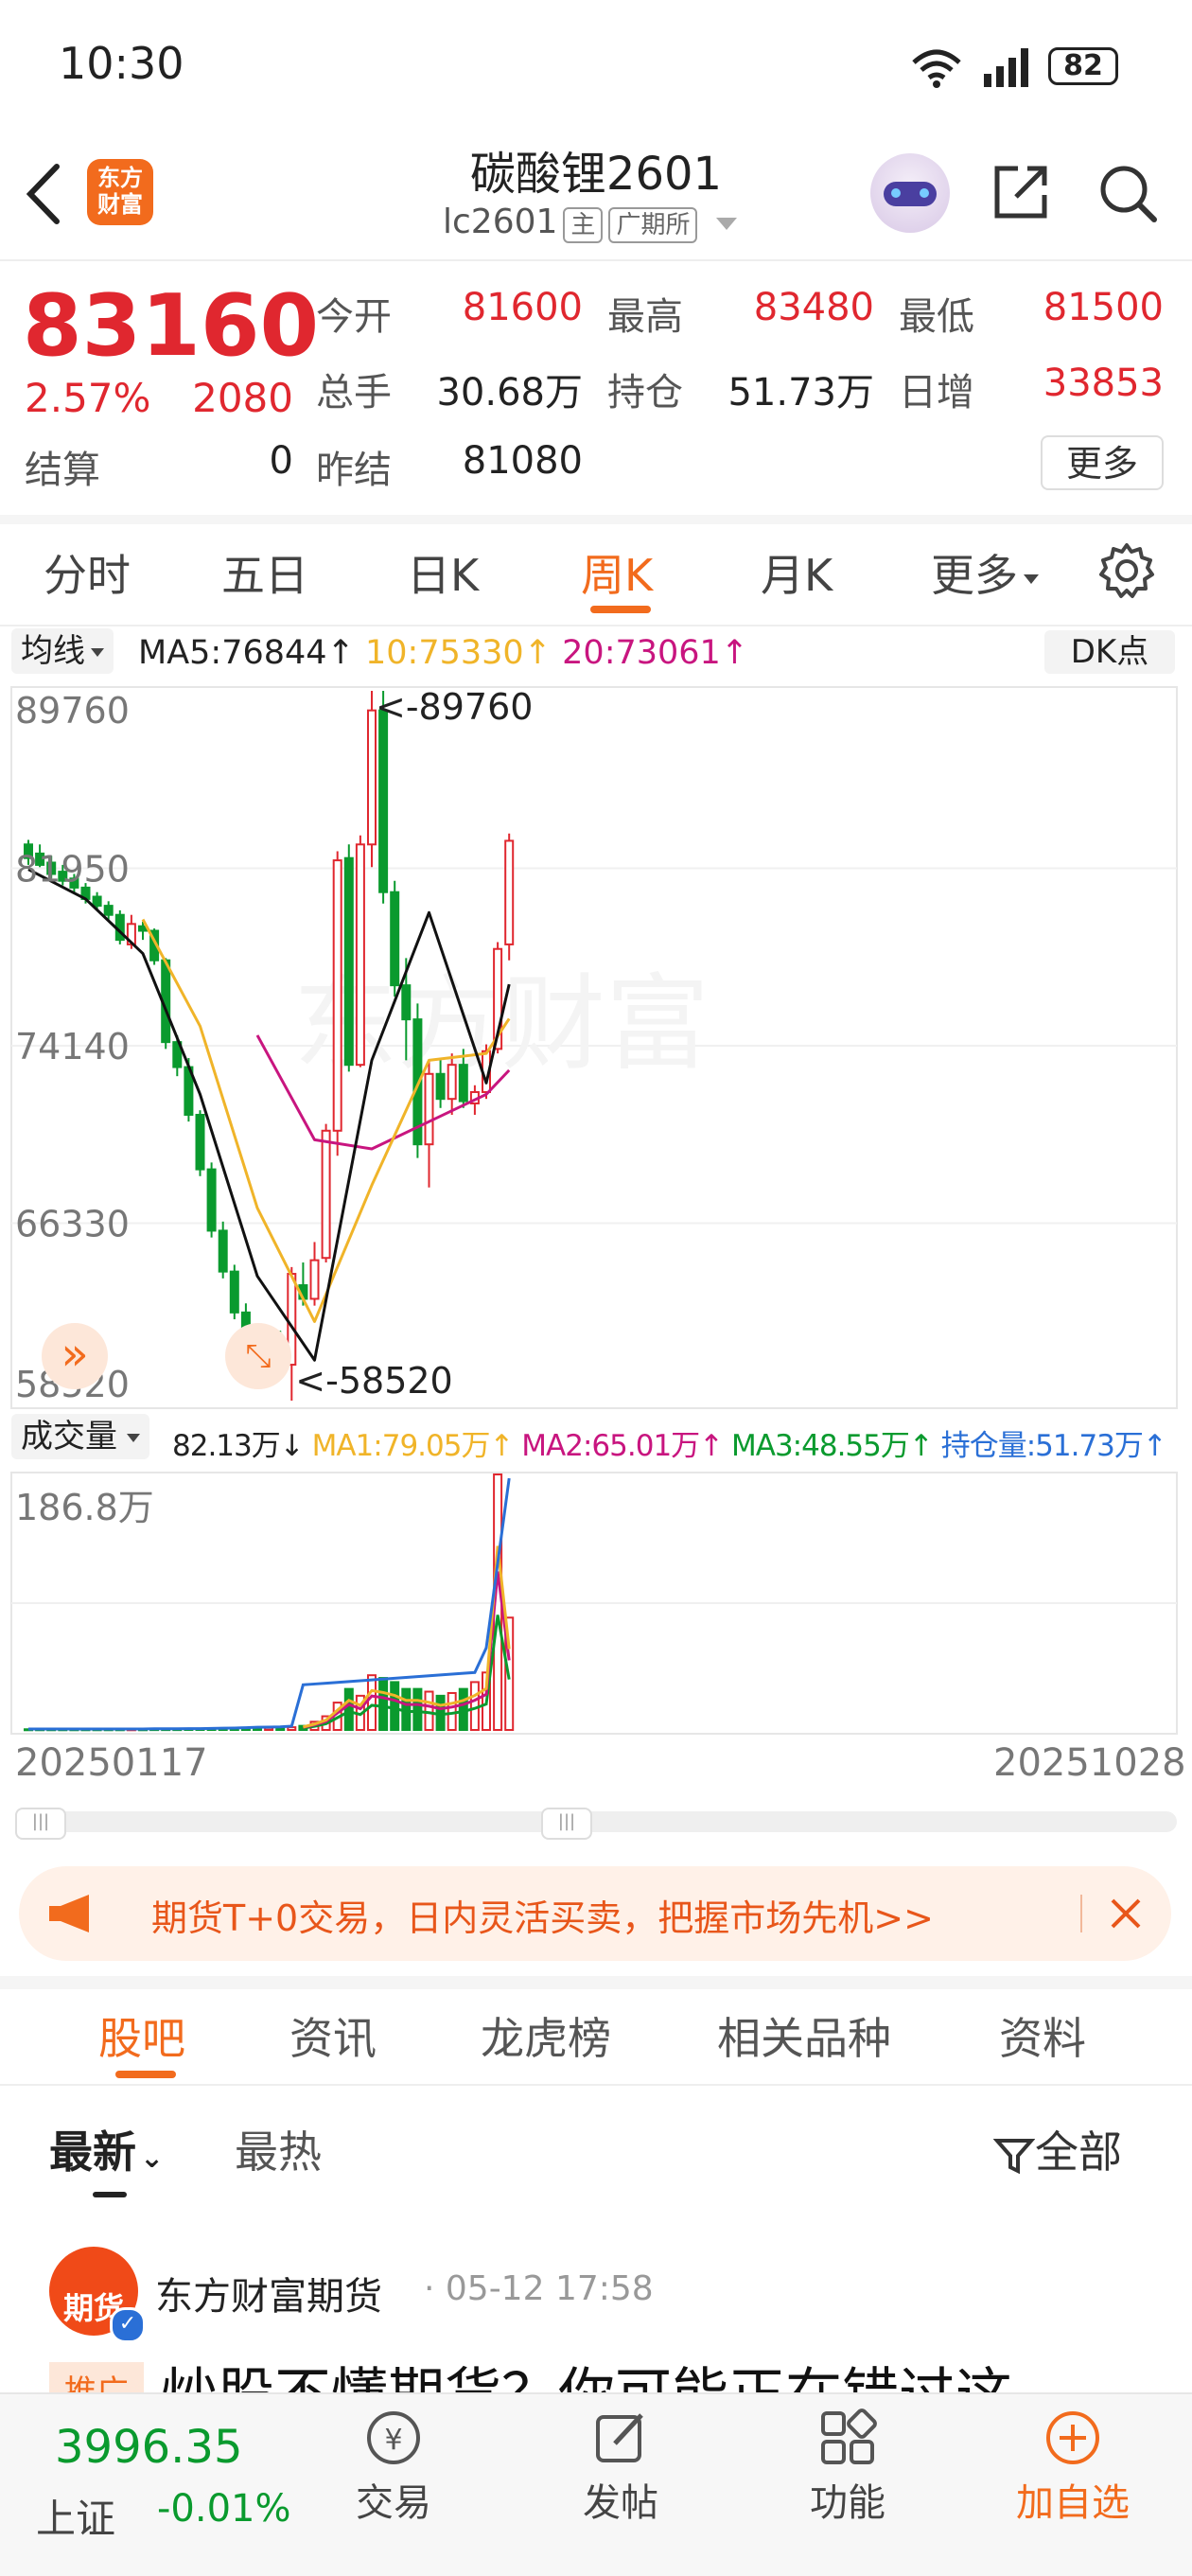  What do you see at coordinates (1103, 307) in the screenshot?
I see `low-value: 81500` at bounding box center [1103, 307].